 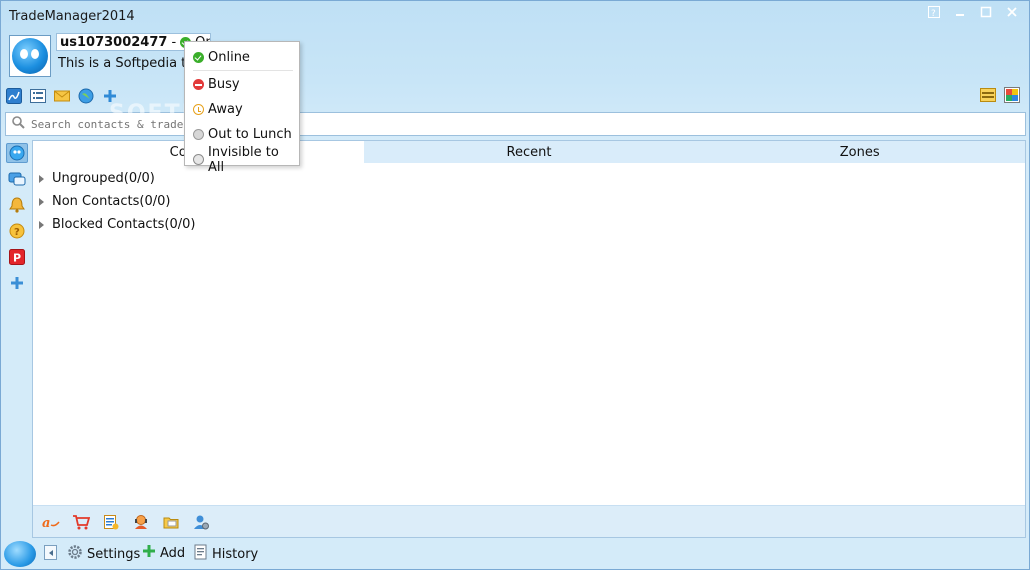 I want to click on plus-icon, so click(x=110, y=96).